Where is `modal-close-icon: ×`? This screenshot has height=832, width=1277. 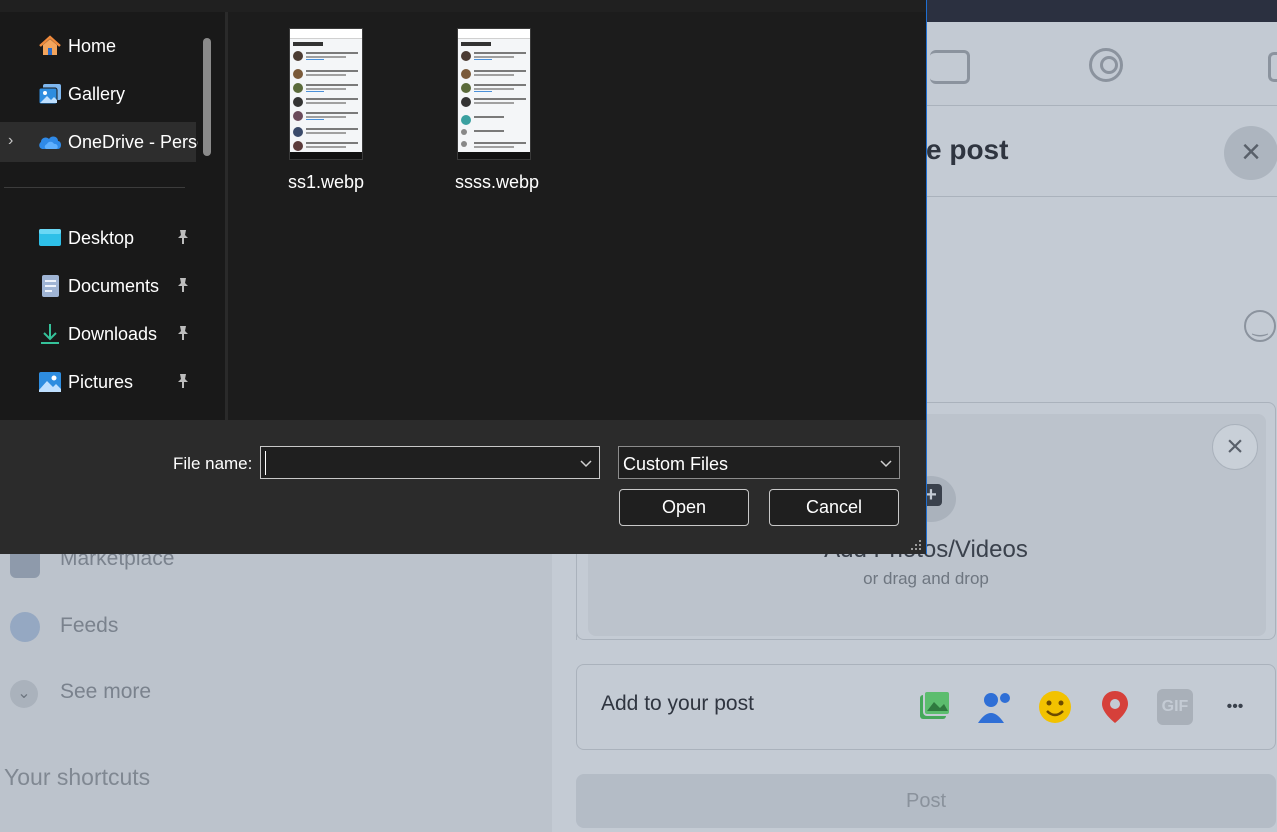
modal-close-icon: × is located at coordinates (1250, 153).